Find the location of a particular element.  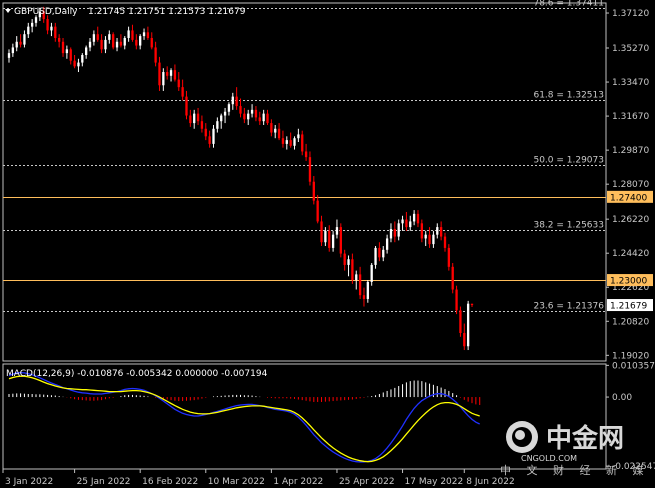

time-tick-label: 25 Apr 2022 is located at coordinates (367, 482).